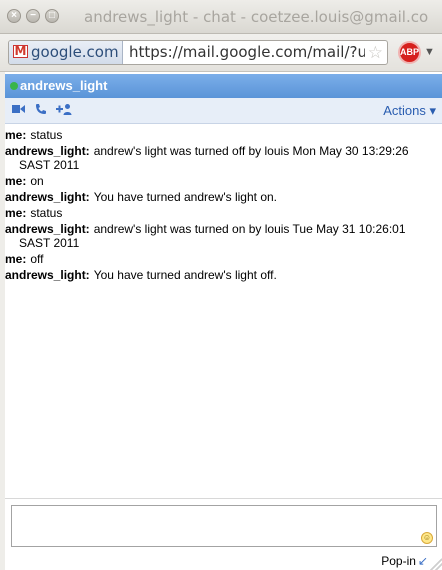  I want to click on contact-name: andrews_light, so click(64, 85).